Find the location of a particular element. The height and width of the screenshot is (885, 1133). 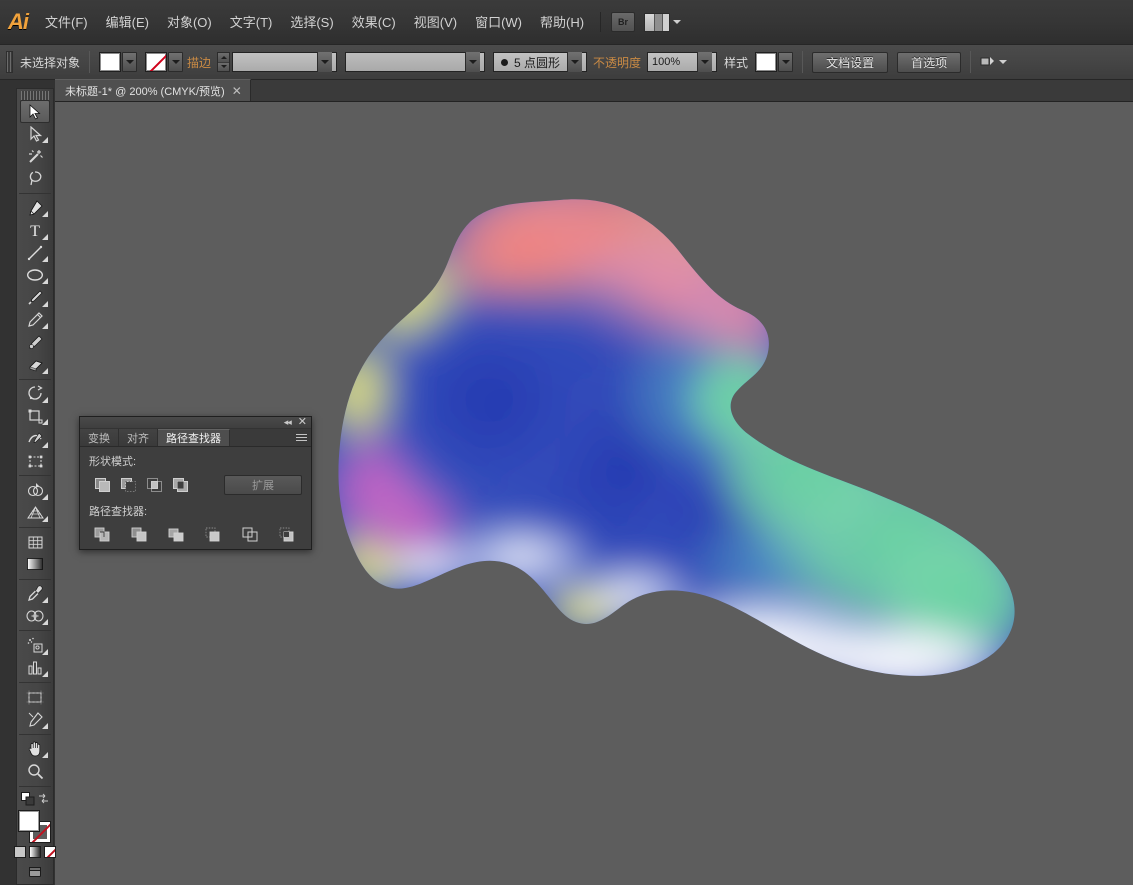

stroke-dropdown-arrow is located at coordinates (176, 62).